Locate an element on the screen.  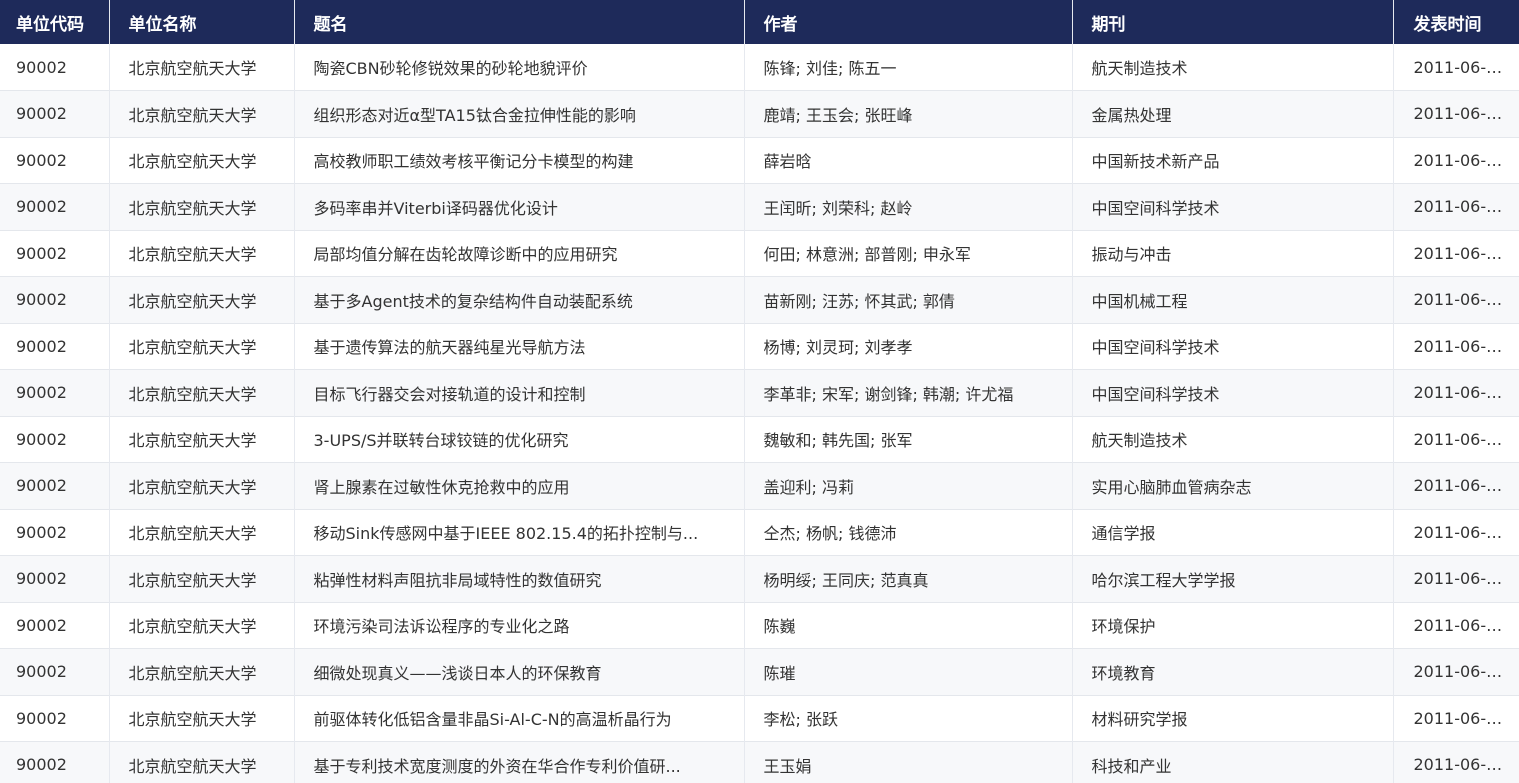
column-header-journal: 期刊 is located at coordinates (1233, 22).